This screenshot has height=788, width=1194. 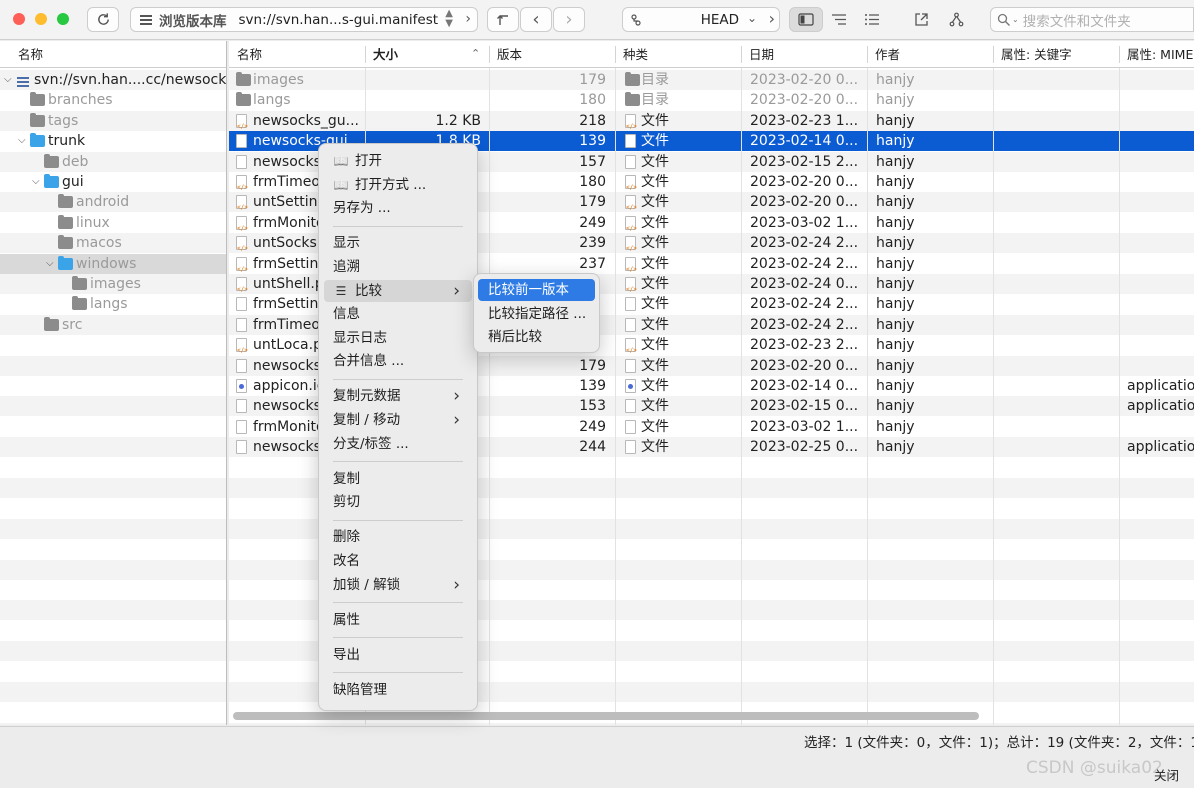 What do you see at coordinates (398, 420) in the screenshot?
I see `menu-item: 复制 / 移动 ›` at bounding box center [398, 420].